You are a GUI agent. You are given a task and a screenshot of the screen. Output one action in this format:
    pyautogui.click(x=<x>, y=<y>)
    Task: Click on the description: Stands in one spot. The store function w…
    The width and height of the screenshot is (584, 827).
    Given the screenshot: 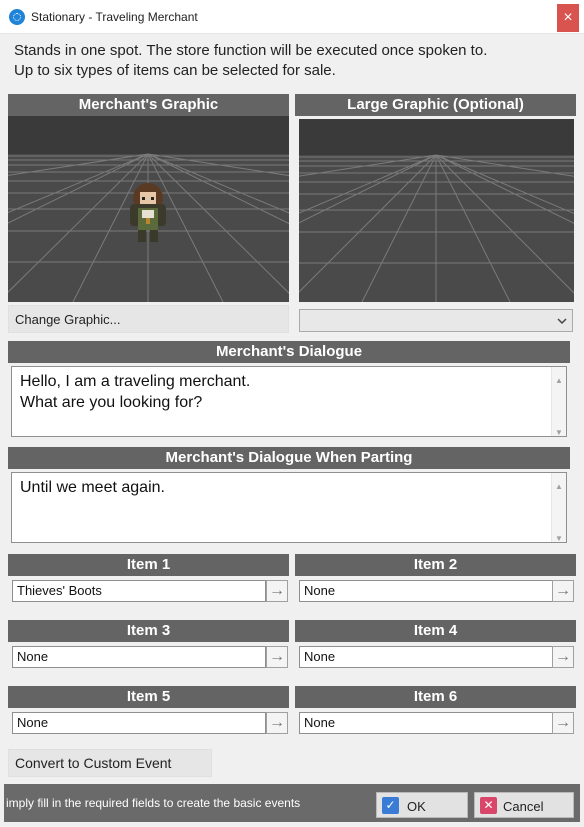 What is the action you would take?
    pyautogui.click(x=250, y=61)
    